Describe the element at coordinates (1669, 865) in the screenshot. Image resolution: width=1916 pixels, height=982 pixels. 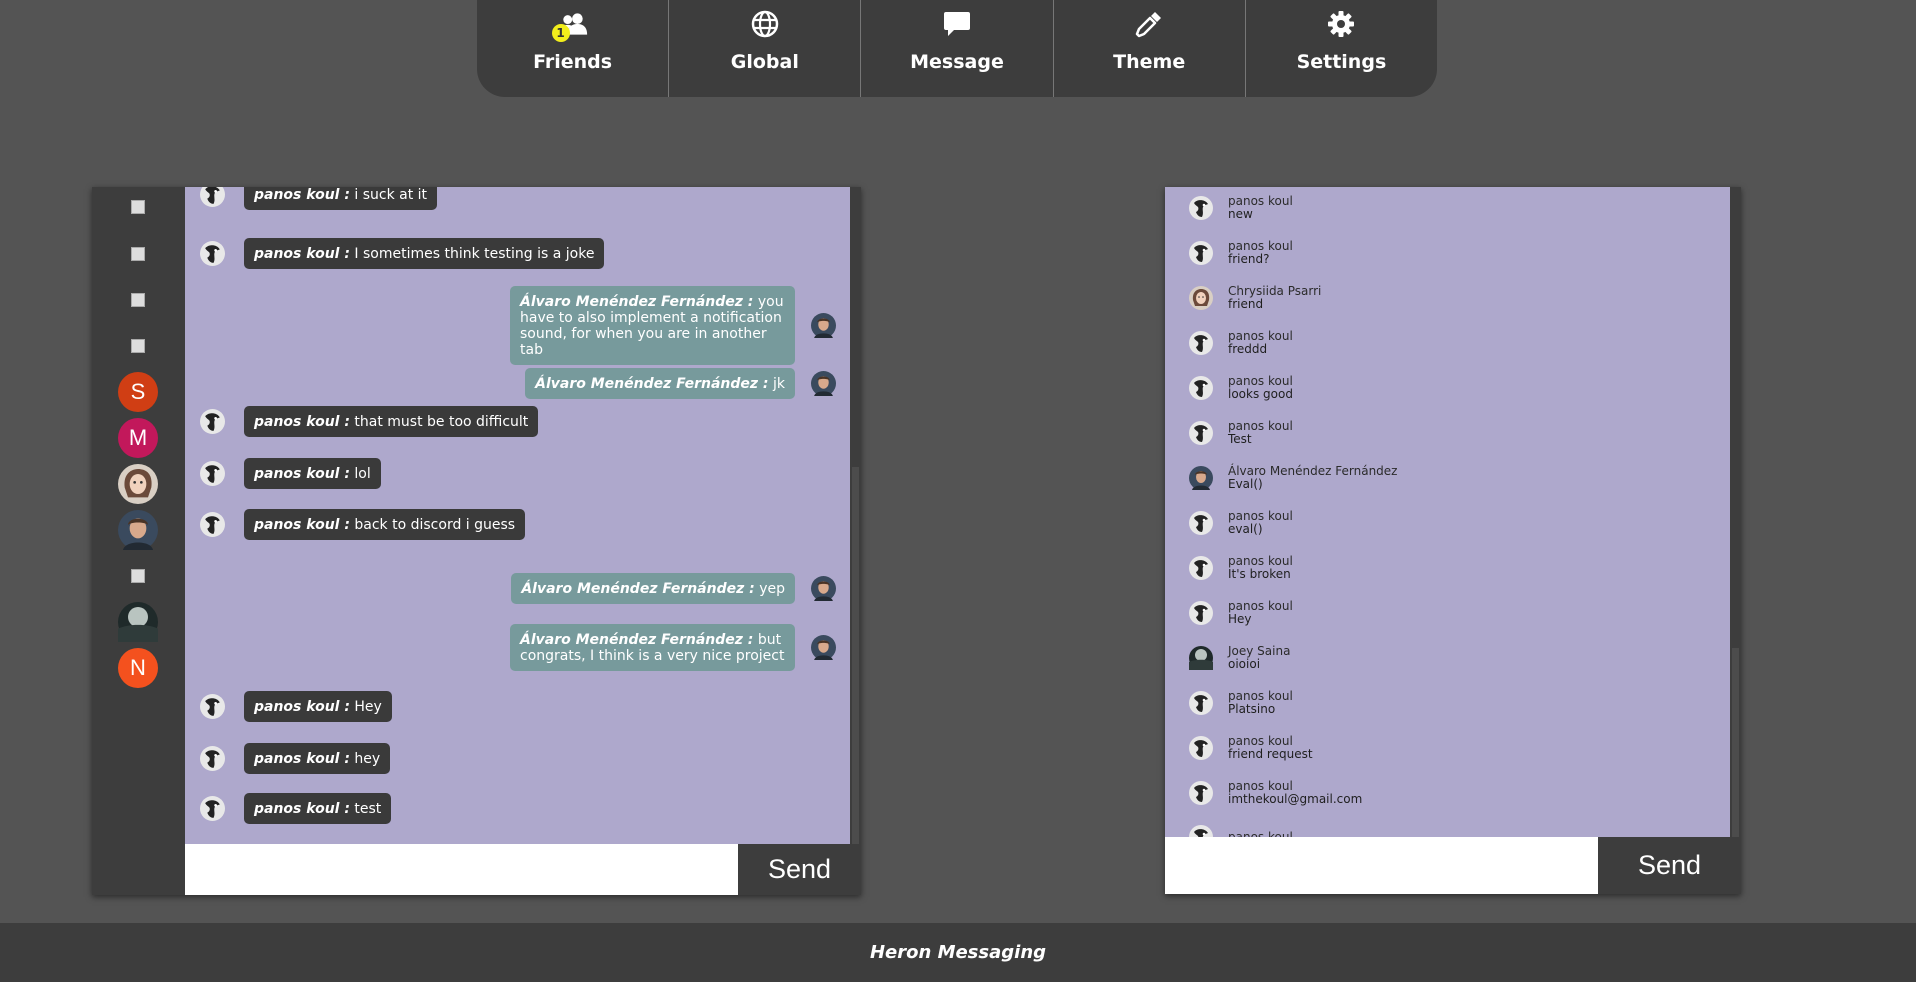
I see `global-send-button: Send` at that location.